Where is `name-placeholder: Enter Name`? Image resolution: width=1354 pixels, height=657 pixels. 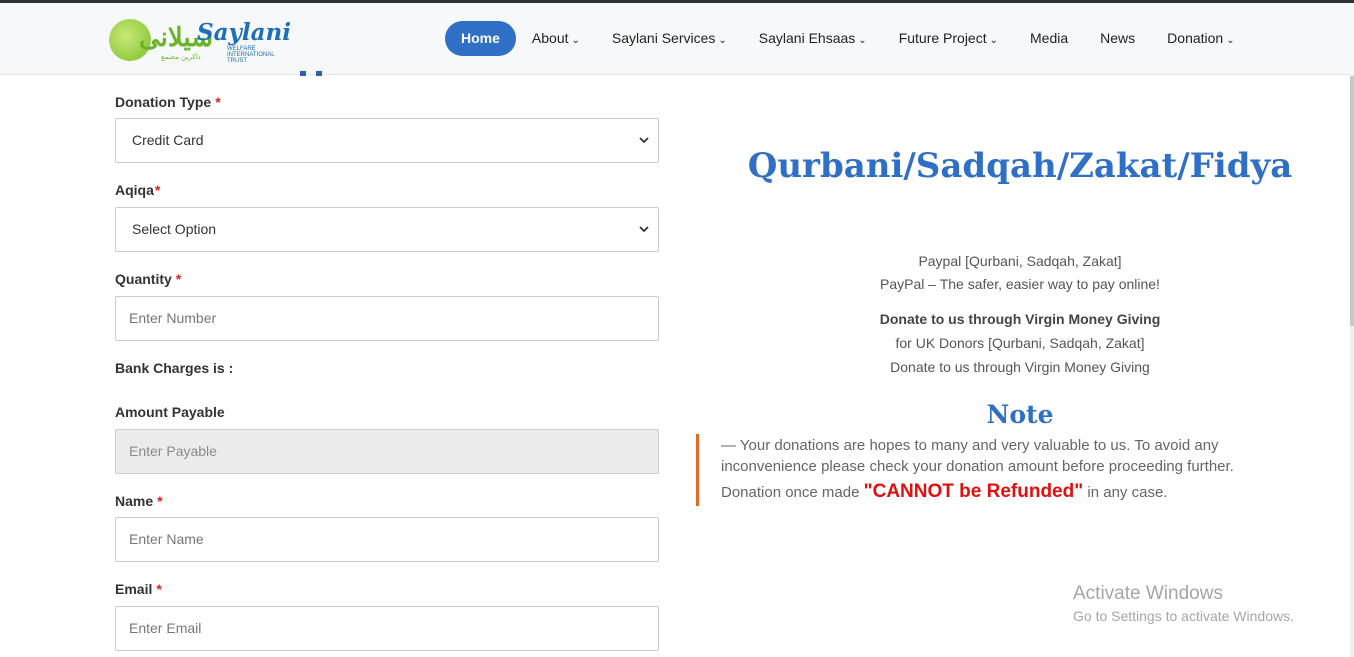
name-placeholder: Enter Name is located at coordinates (166, 539).